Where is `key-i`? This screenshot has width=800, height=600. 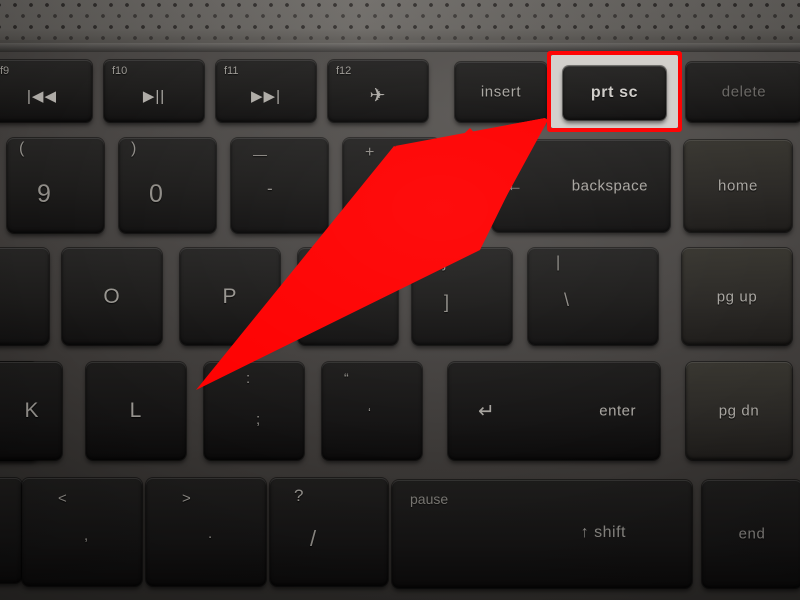
key-i is located at coordinates (24, 296).